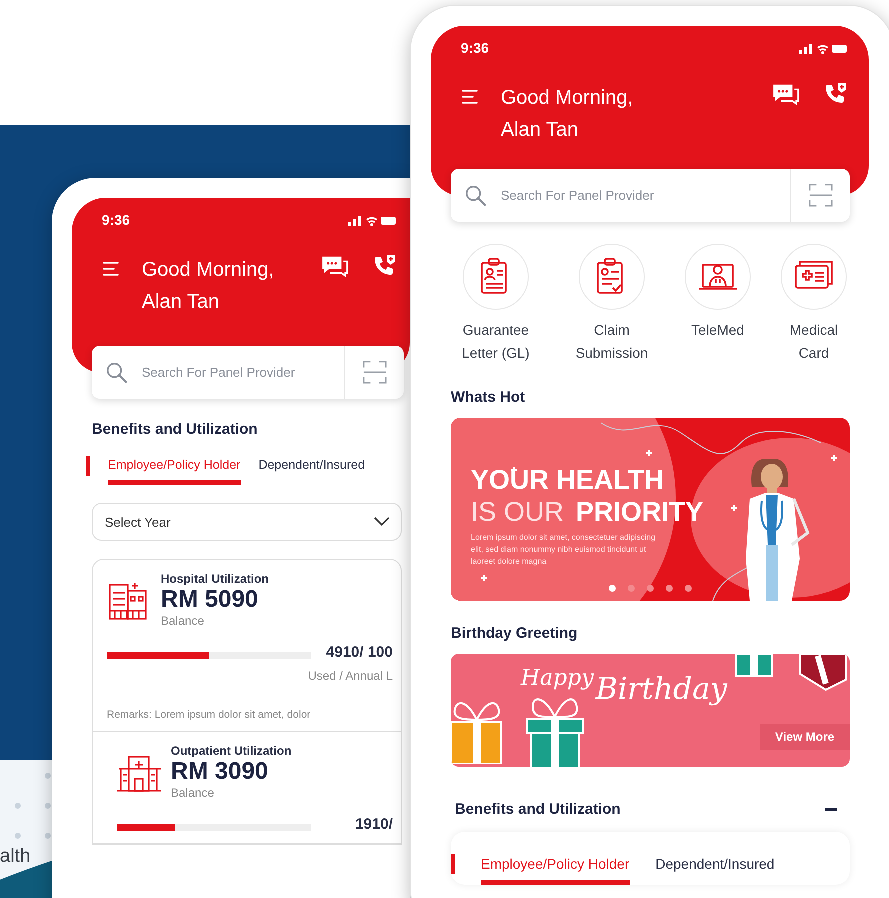 The width and height of the screenshot is (889, 898). I want to click on balance-amount: RM 3090, so click(220, 772).